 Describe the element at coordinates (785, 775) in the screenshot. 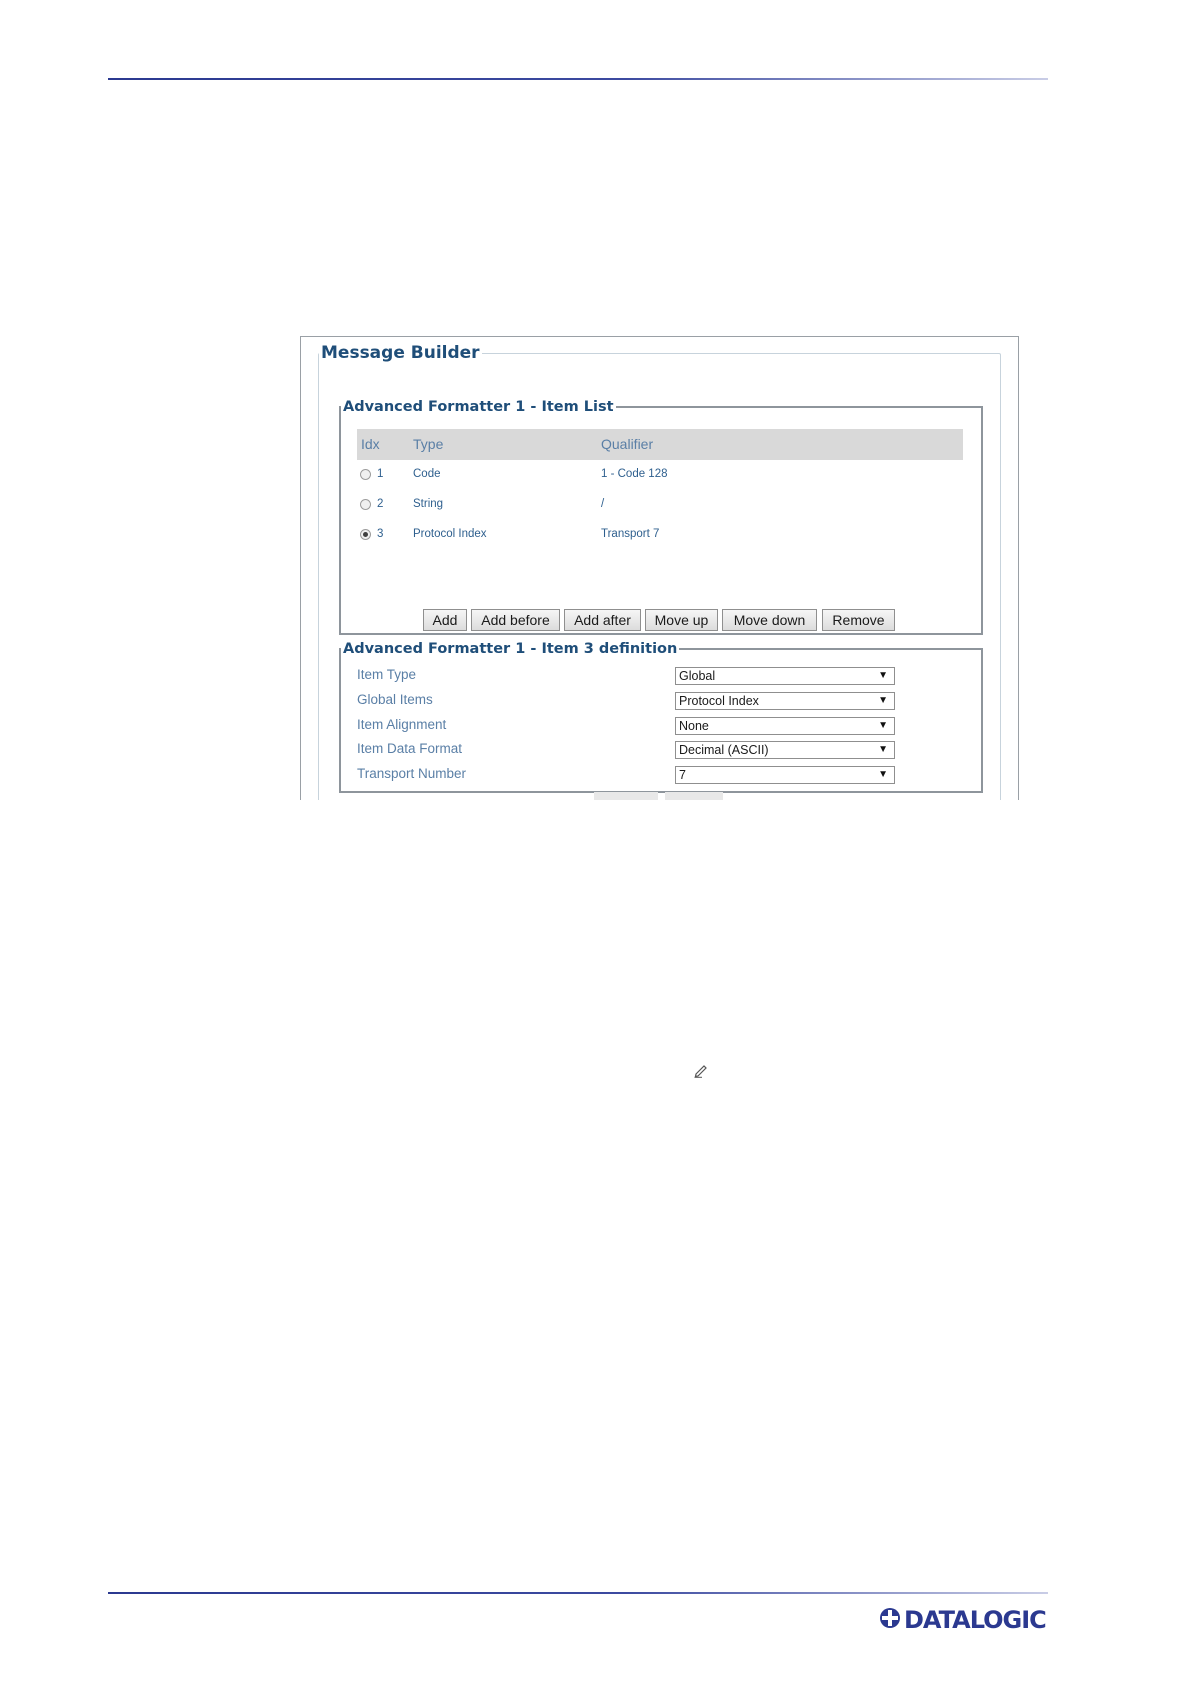

I see `transport-number-select: 7 ▼` at that location.